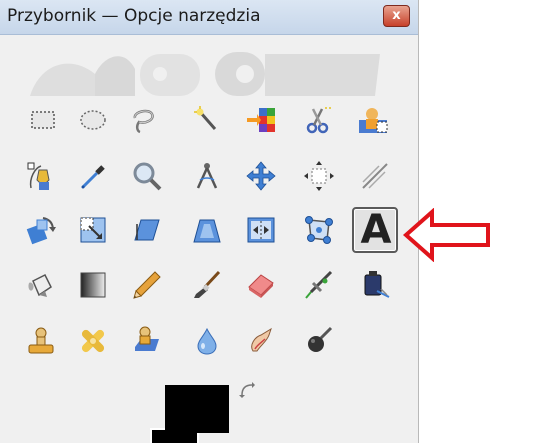  I want to click on tool-cage-transform, so click(319, 230).